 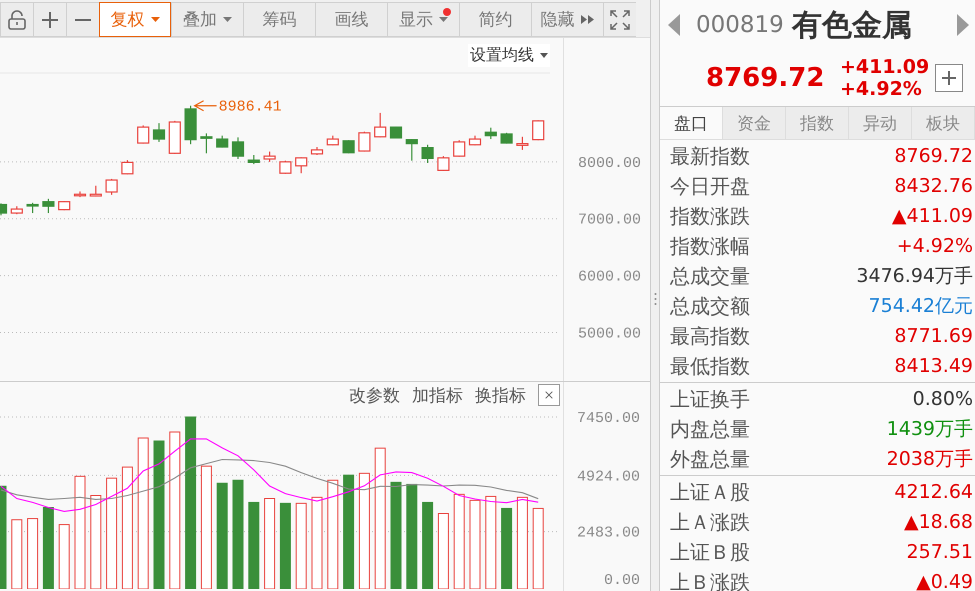 I want to click on field-label: 今日开盘, so click(x=710, y=186).